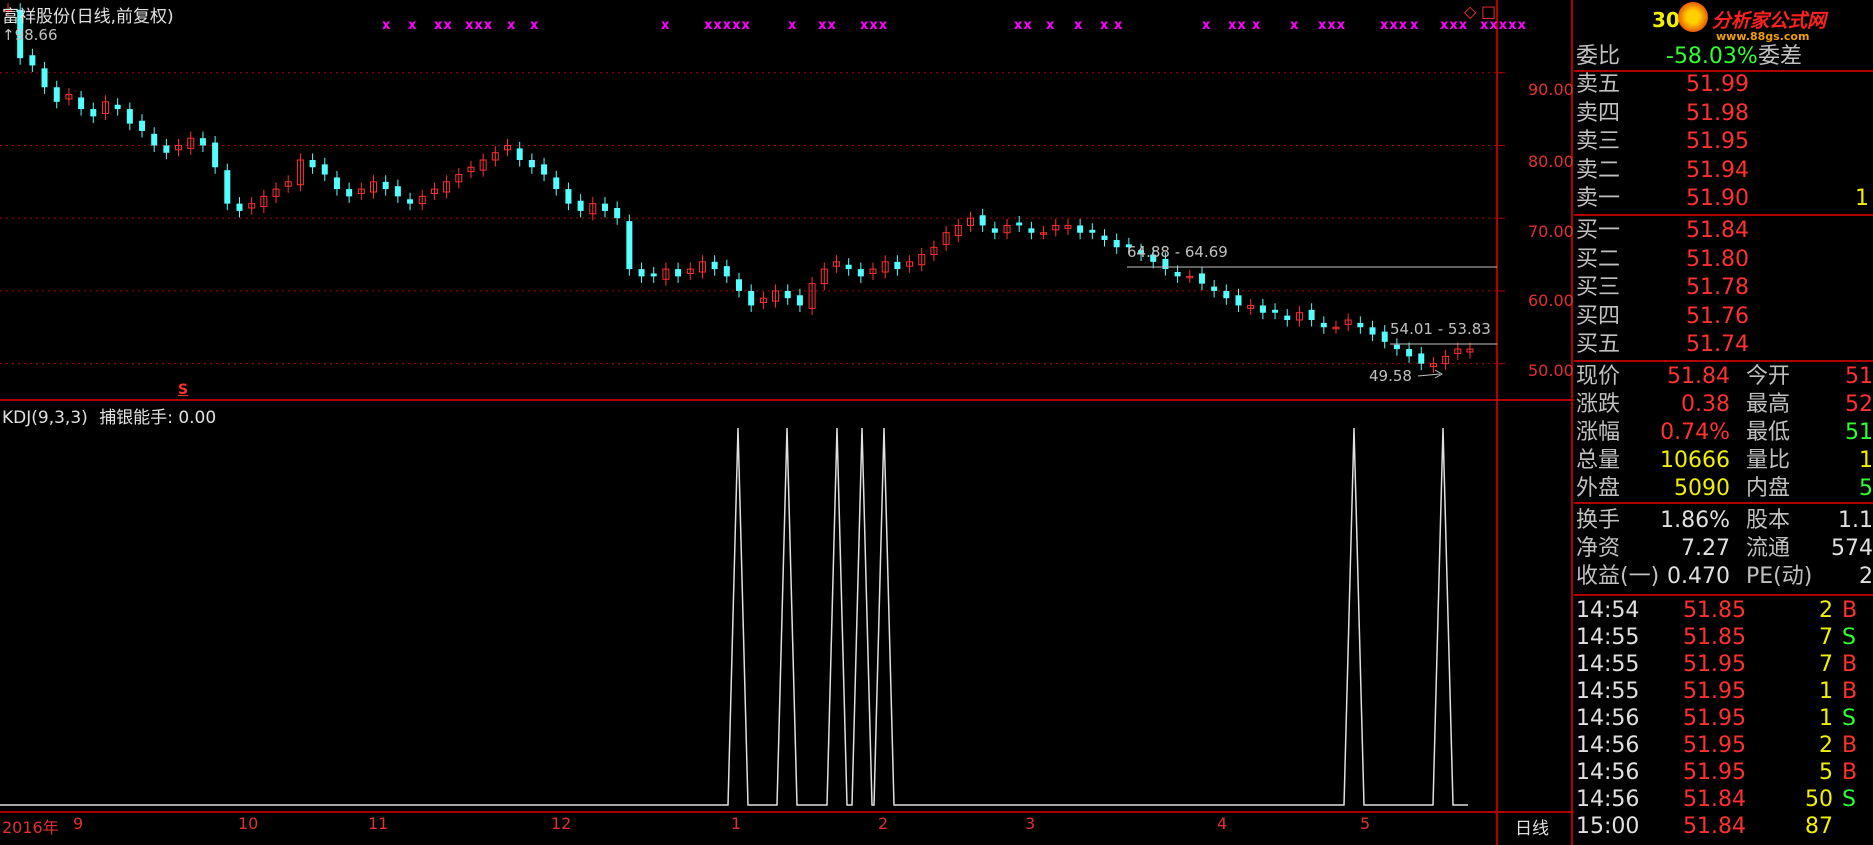  What do you see at coordinates (1608, 610) in the screenshot?
I see `tick-time: 14:54` at bounding box center [1608, 610].